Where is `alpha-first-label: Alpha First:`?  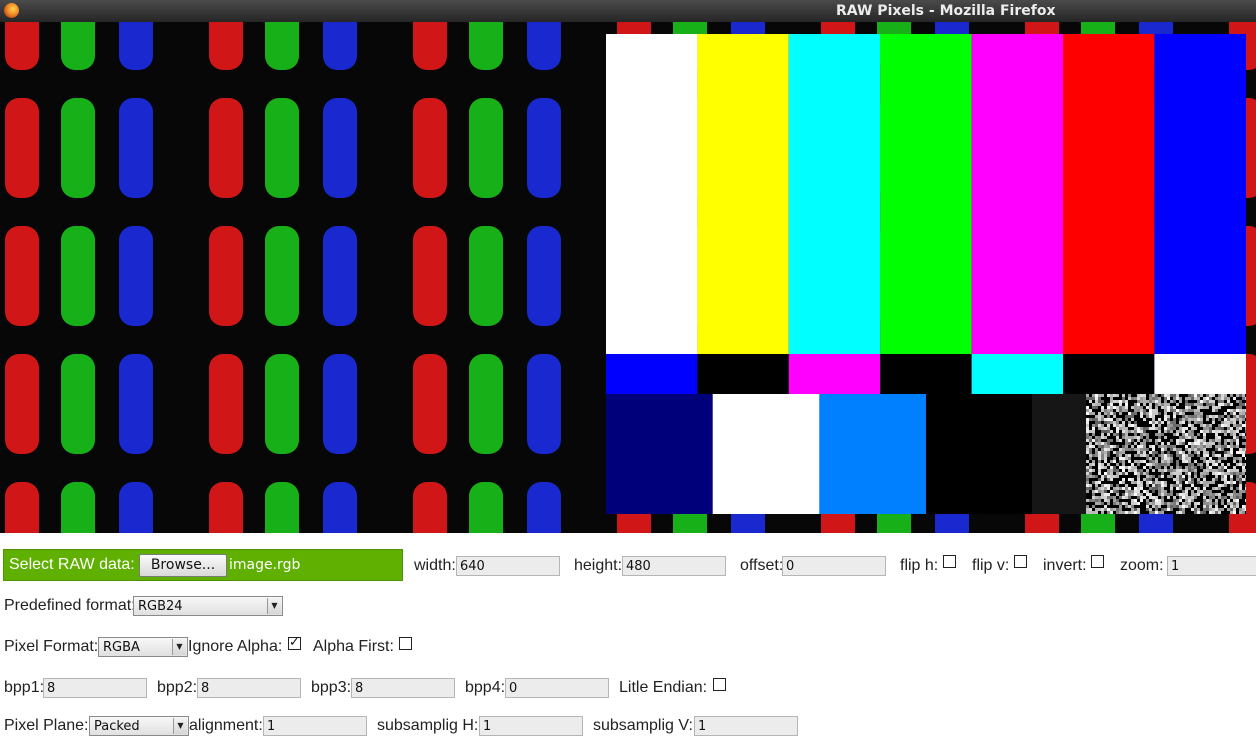 alpha-first-label: Alpha First: is located at coordinates (353, 646).